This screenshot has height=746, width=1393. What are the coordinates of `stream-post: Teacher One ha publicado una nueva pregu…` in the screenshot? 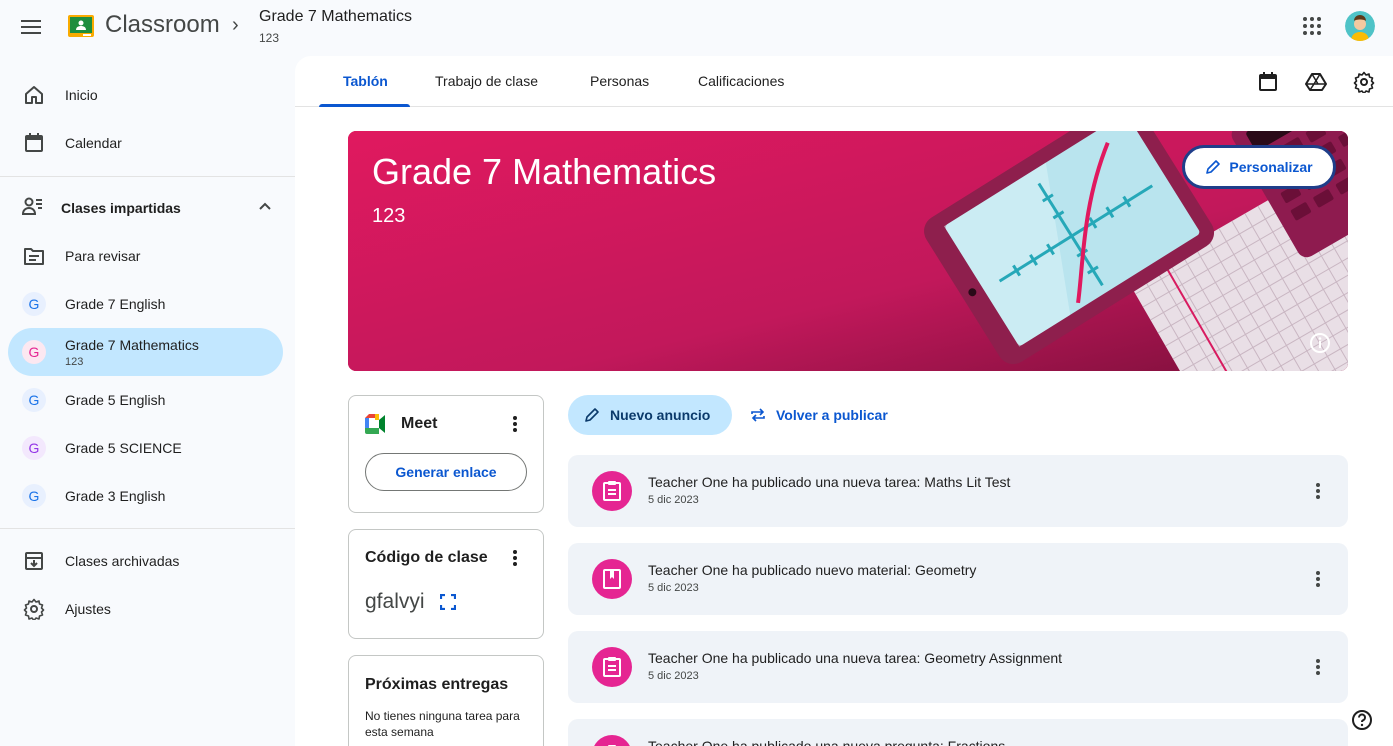 It's located at (958, 732).